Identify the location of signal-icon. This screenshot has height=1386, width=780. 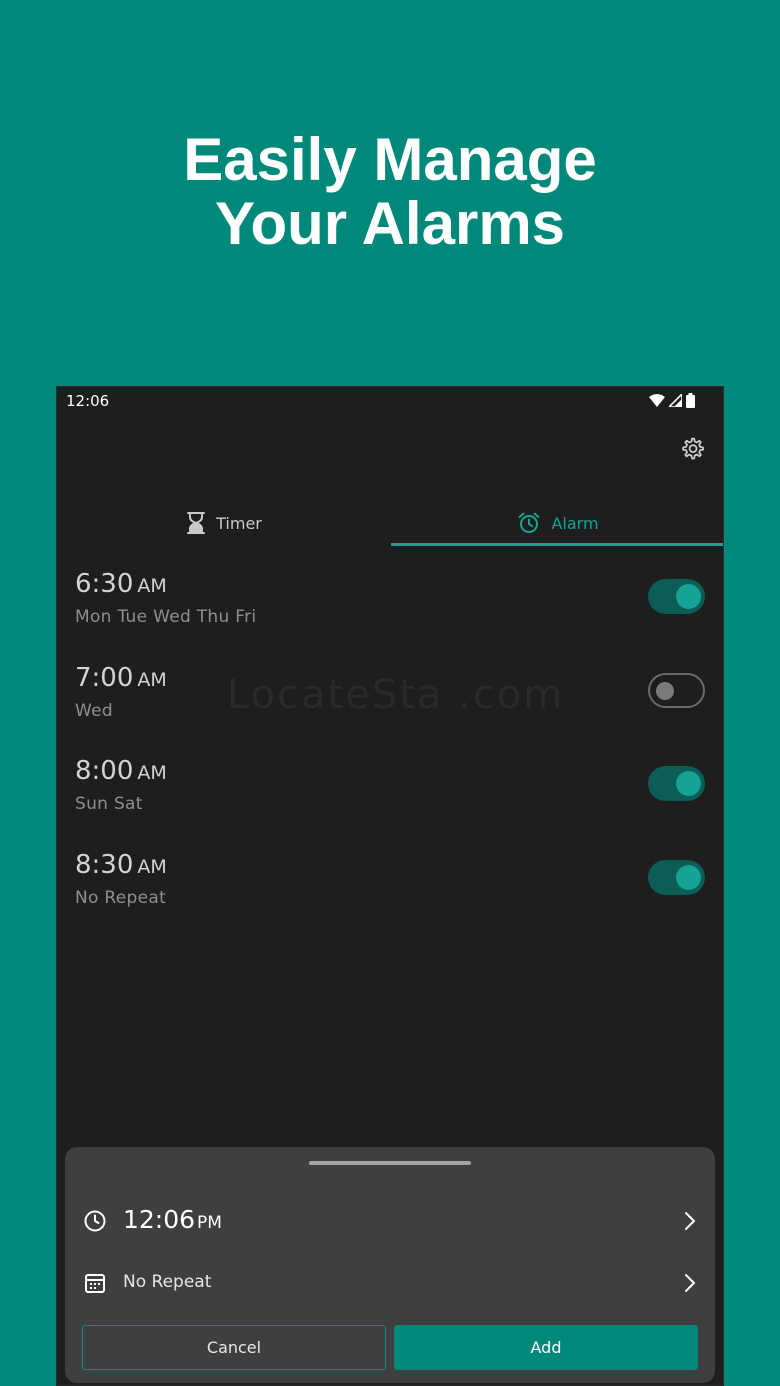
(675, 400).